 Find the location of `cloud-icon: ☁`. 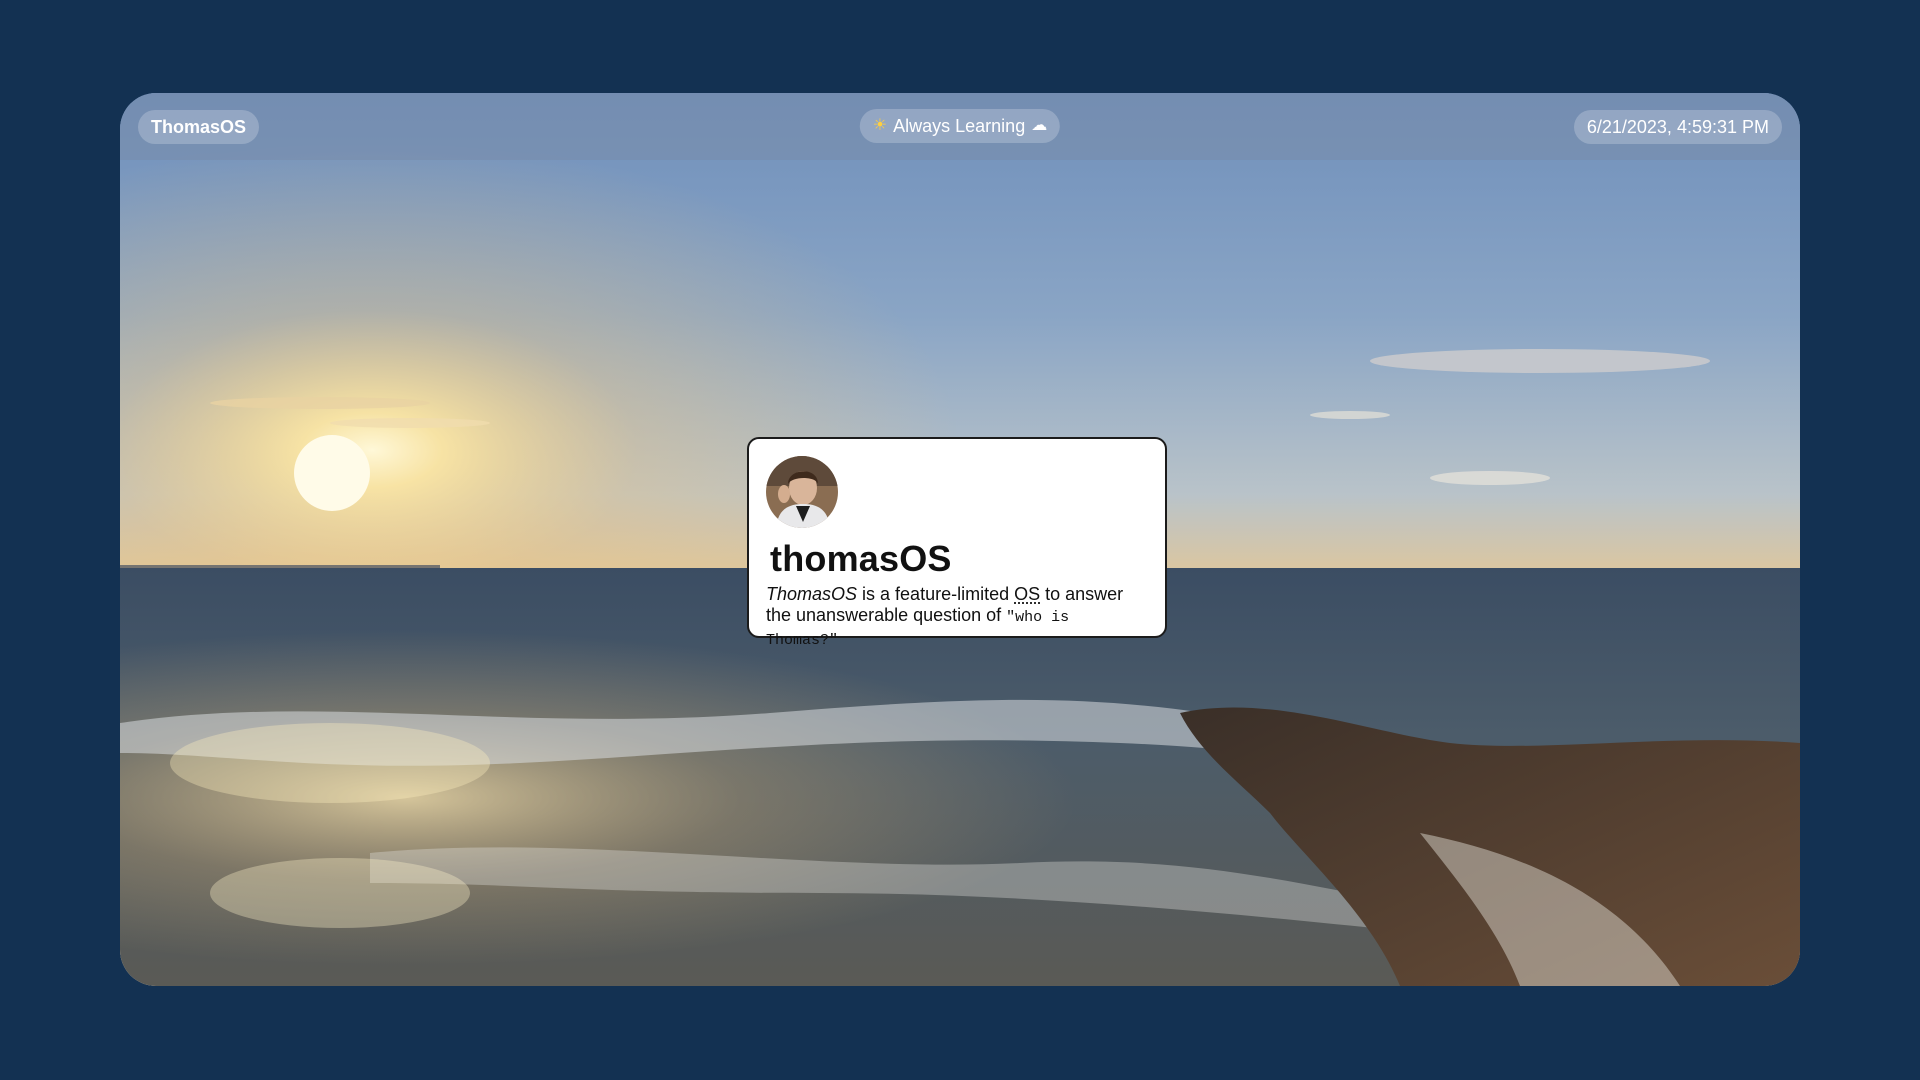

cloud-icon: ☁ is located at coordinates (1039, 125).